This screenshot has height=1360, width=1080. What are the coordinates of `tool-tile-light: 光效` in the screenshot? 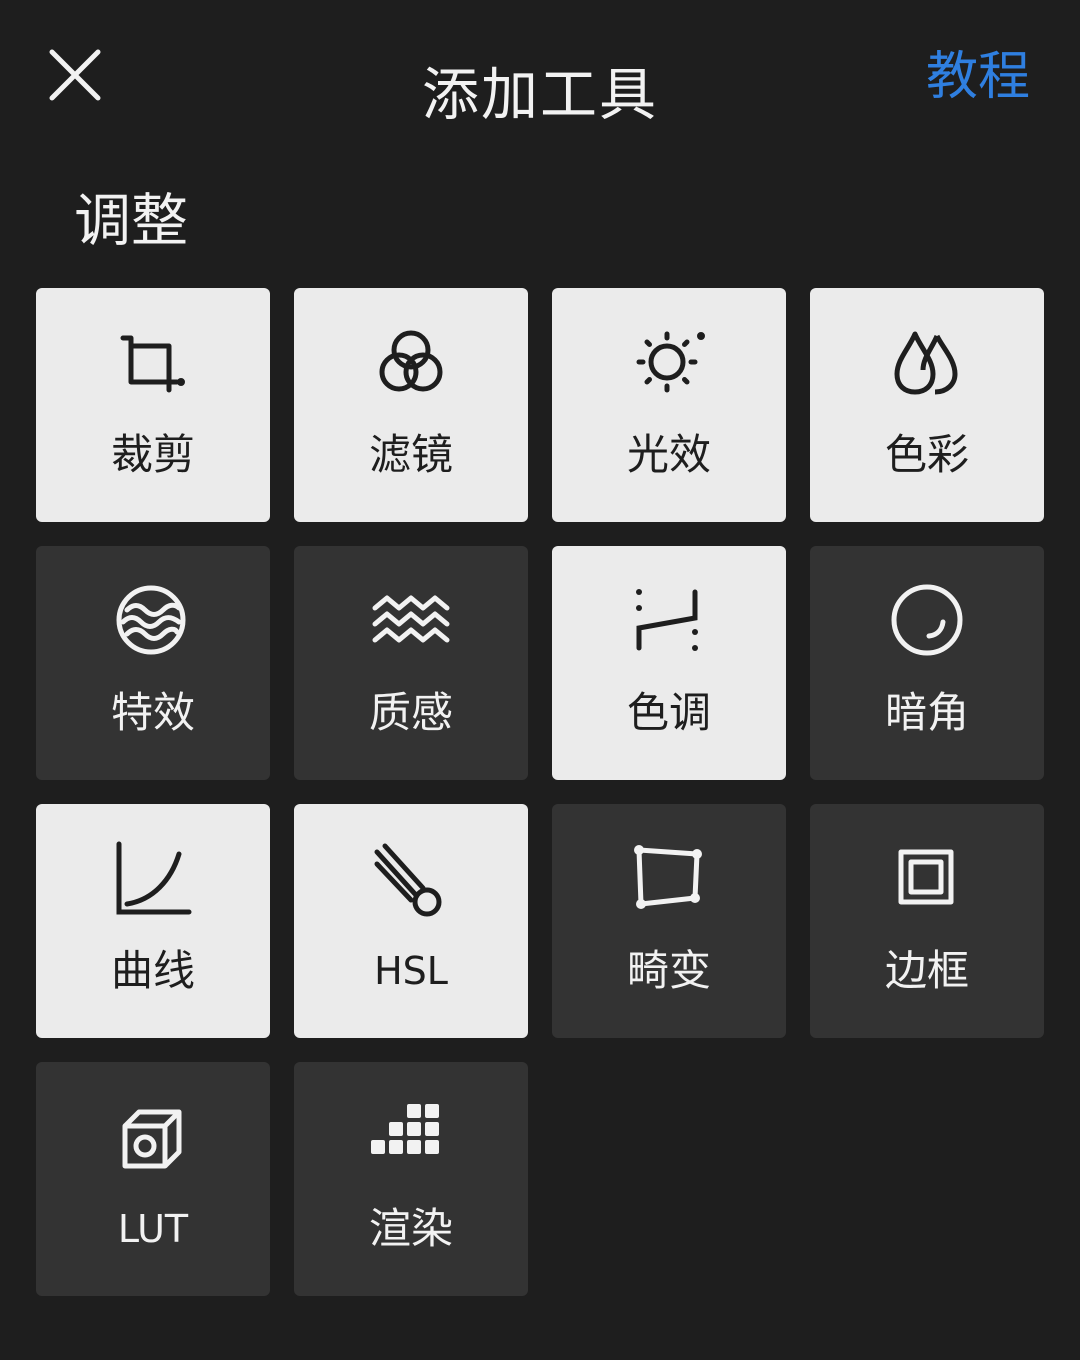 It's located at (669, 405).